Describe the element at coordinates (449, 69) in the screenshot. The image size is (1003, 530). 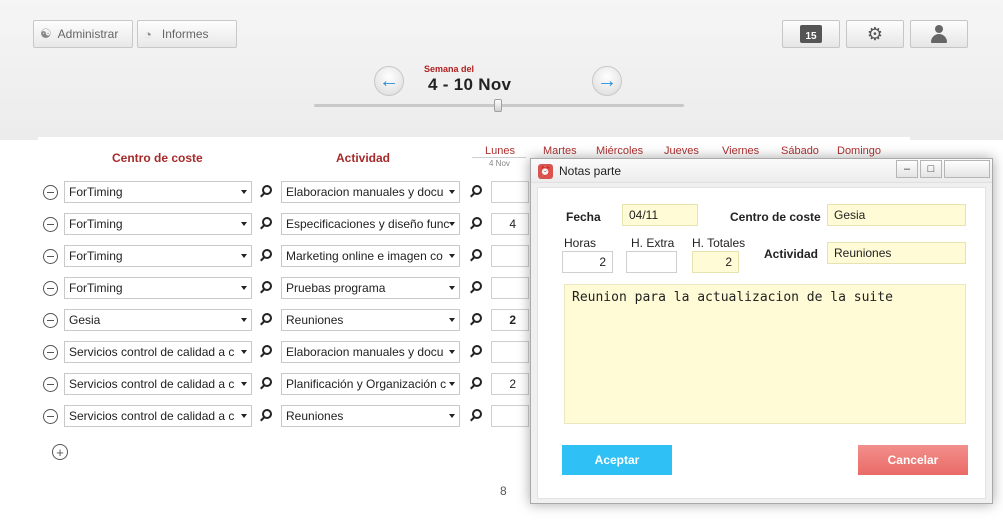
I see `week-label: Semana del` at that location.